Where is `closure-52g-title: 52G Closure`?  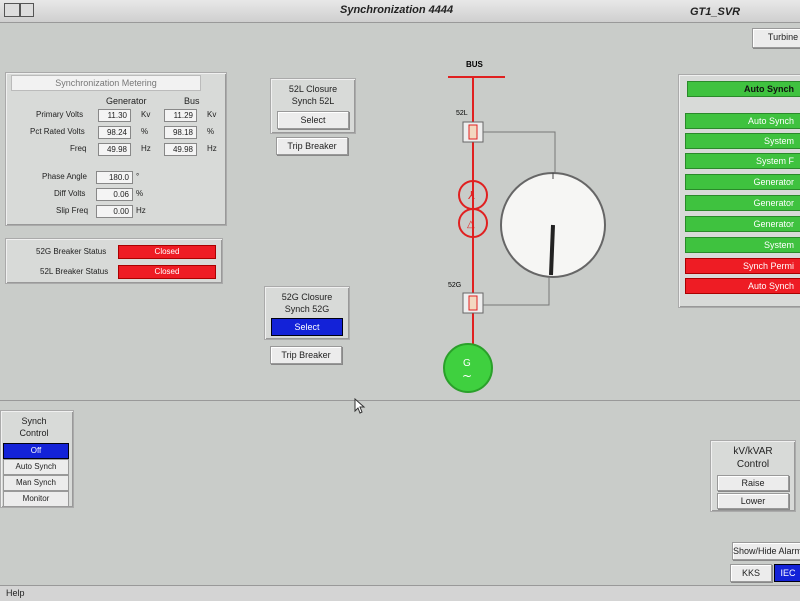 closure-52g-title: 52G Closure is located at coordinates (307, 297).